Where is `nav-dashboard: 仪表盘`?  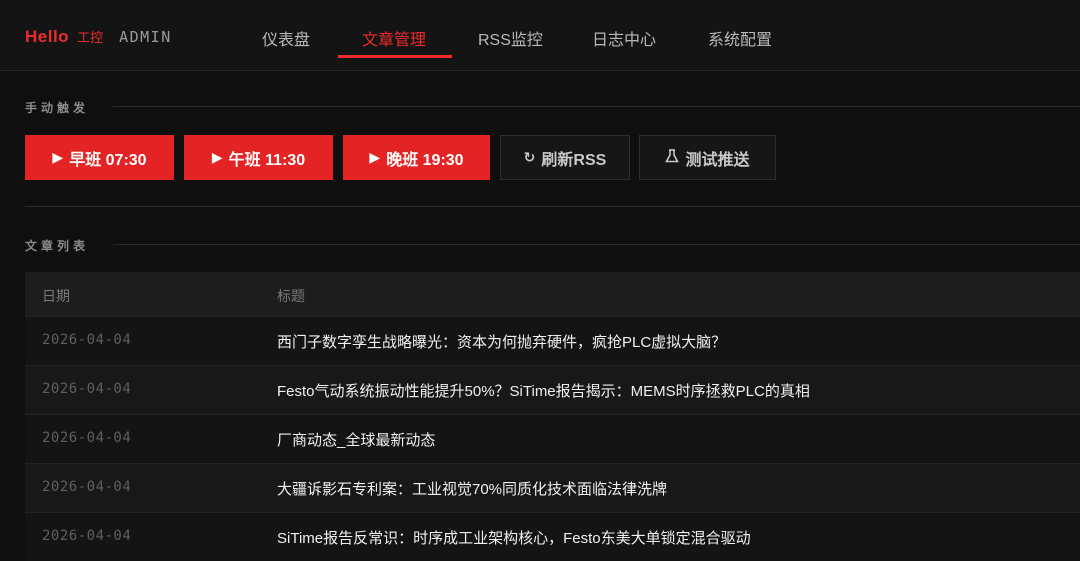 nav-dashboard: 仪表盘 is located at coordinates (286, 38).